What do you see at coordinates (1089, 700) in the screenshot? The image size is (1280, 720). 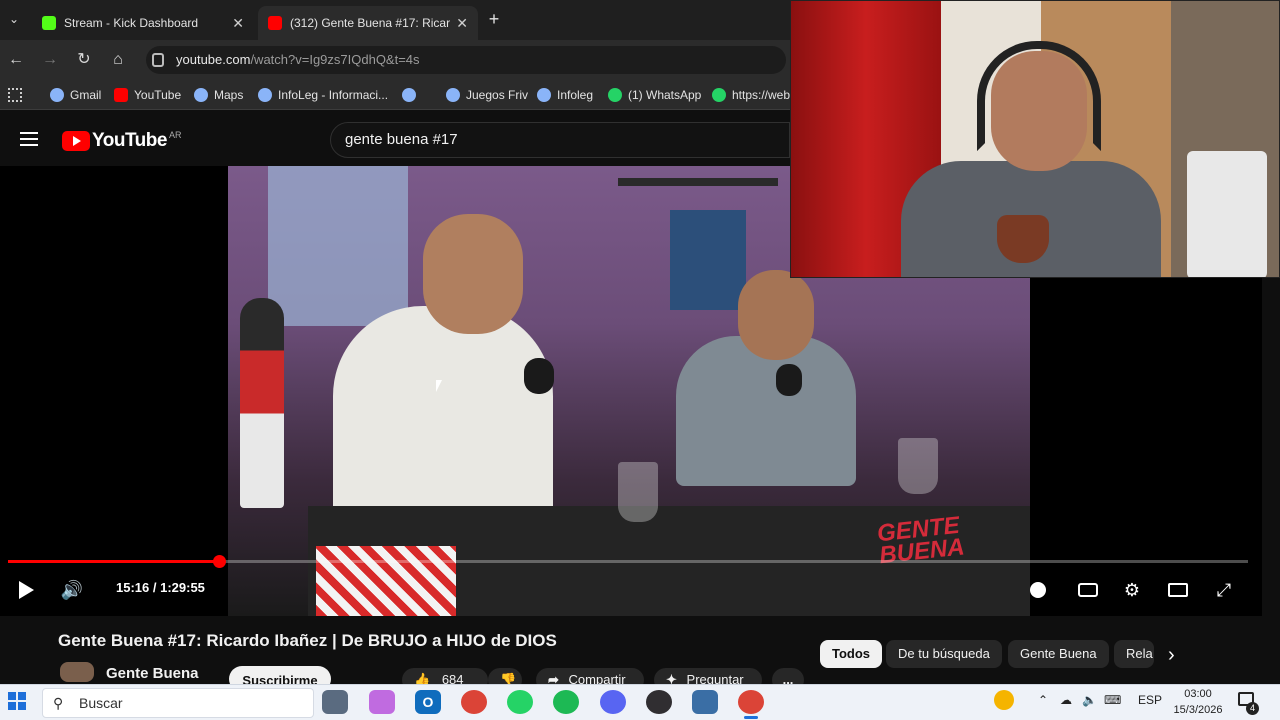 I see `speaker-icon: 🔈` at bounding box center [1089, 700].